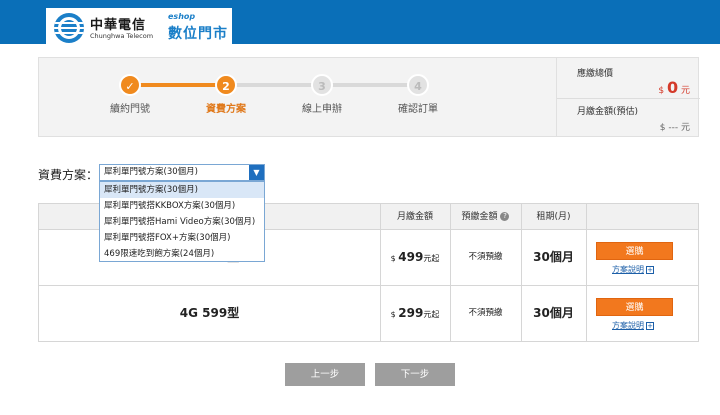  What do you see at coordinates (322, 85) in the screenshot?
I see `step-3-circle: 3` at bounding box center [322, 85].